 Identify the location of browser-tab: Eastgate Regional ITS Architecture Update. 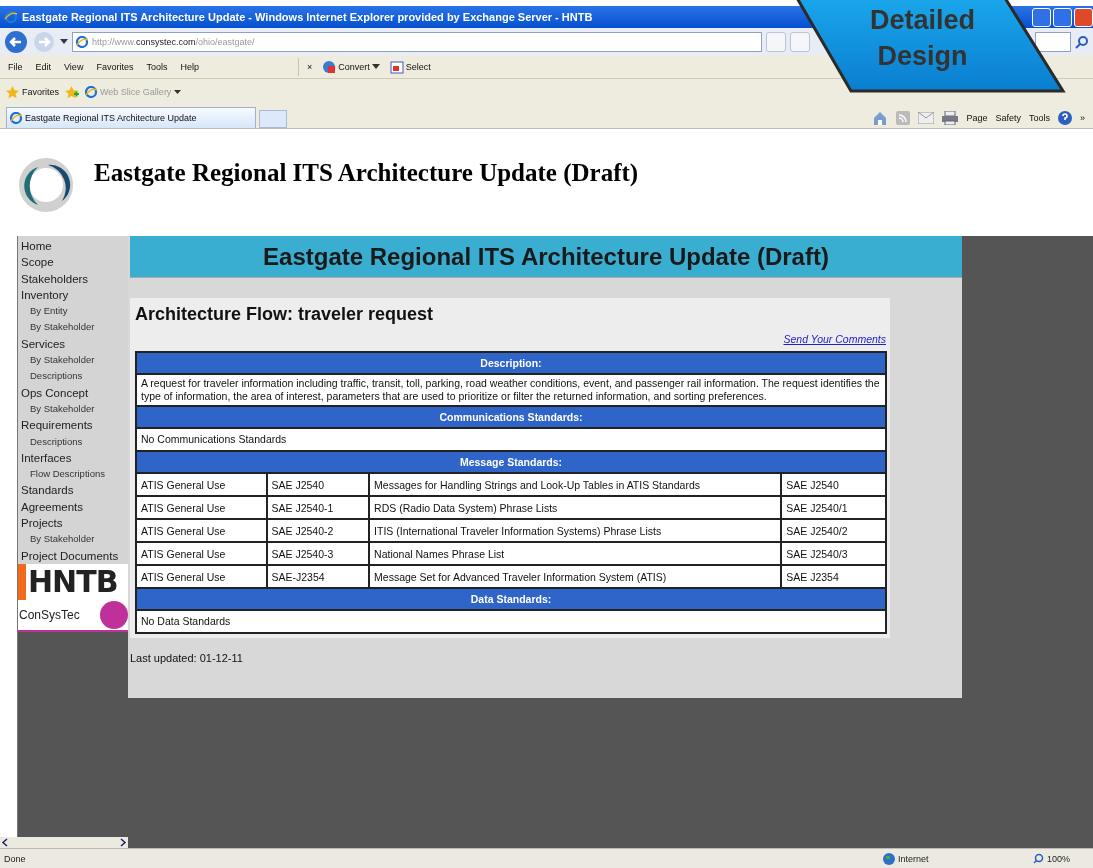
(131, 117).